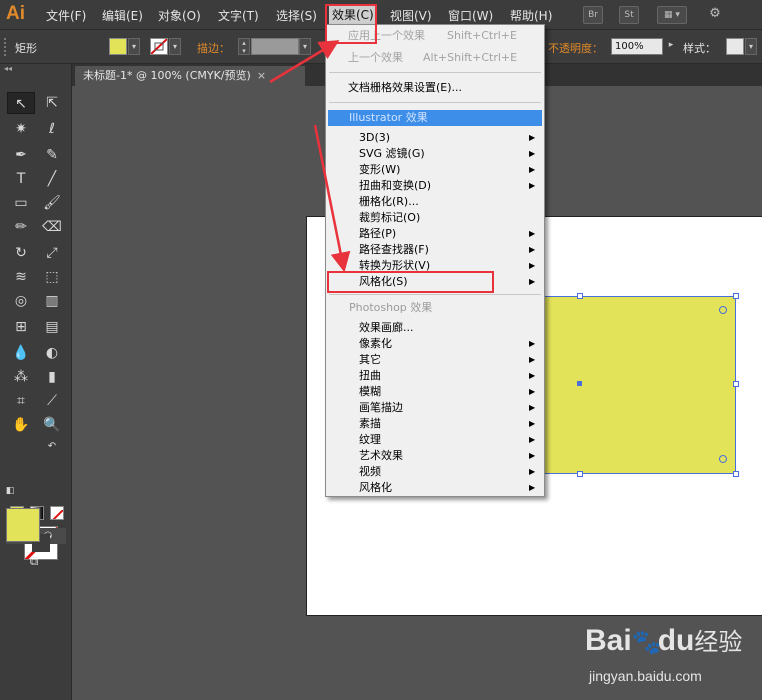  Describe the element at coordinates (52, 203) in the screenshot. I see `paintbrush-tool-icon: 🖌` at that location.